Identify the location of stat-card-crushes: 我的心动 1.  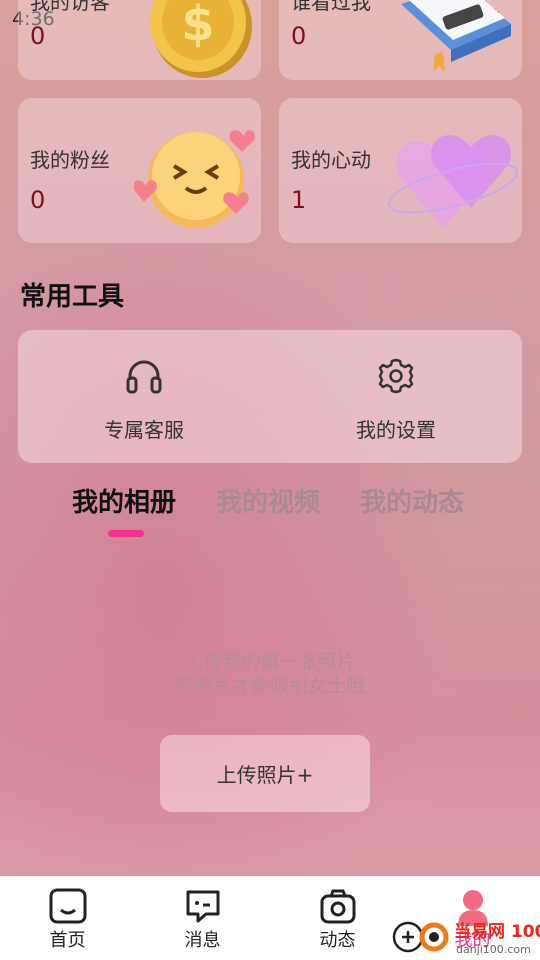
(400, 170).